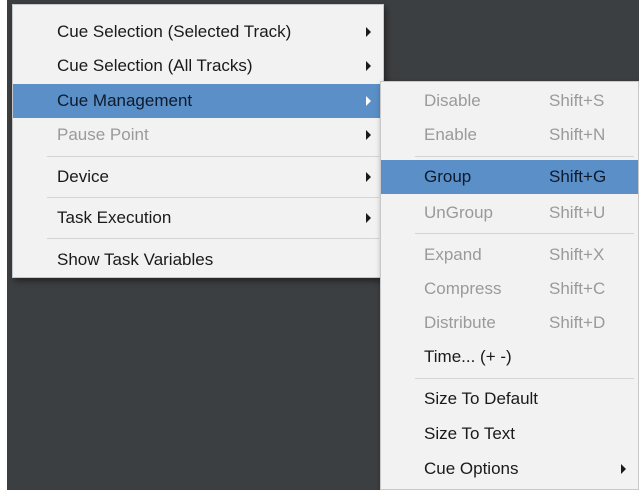  What do you see at coordinates (125, 100) in the screenshot?
I see `menu-item-label: Cue Management` at bounding box center [125, 100].